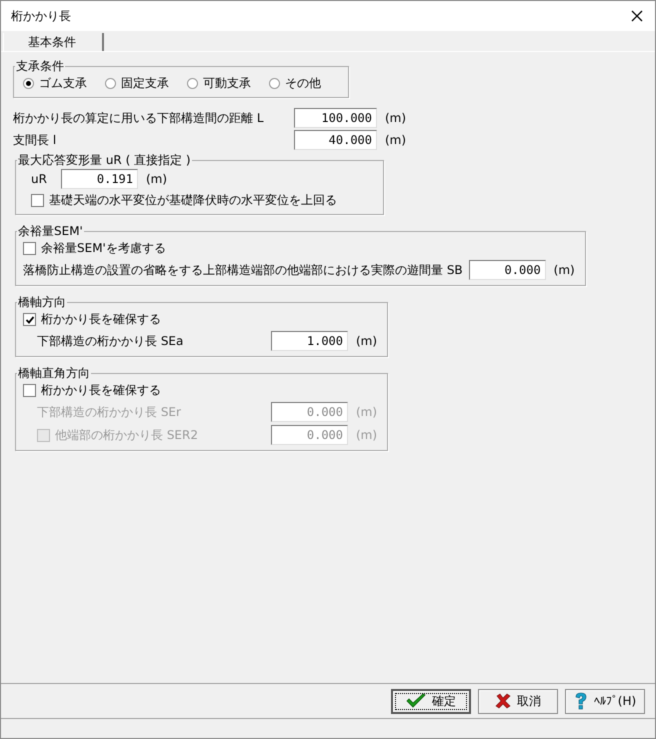 The width and height of the screenshot is (656, 739). What do you see at coordinates (309, 341) in the screenshot?
I see `number-field: 1.000` at bounding box center [309, 341].